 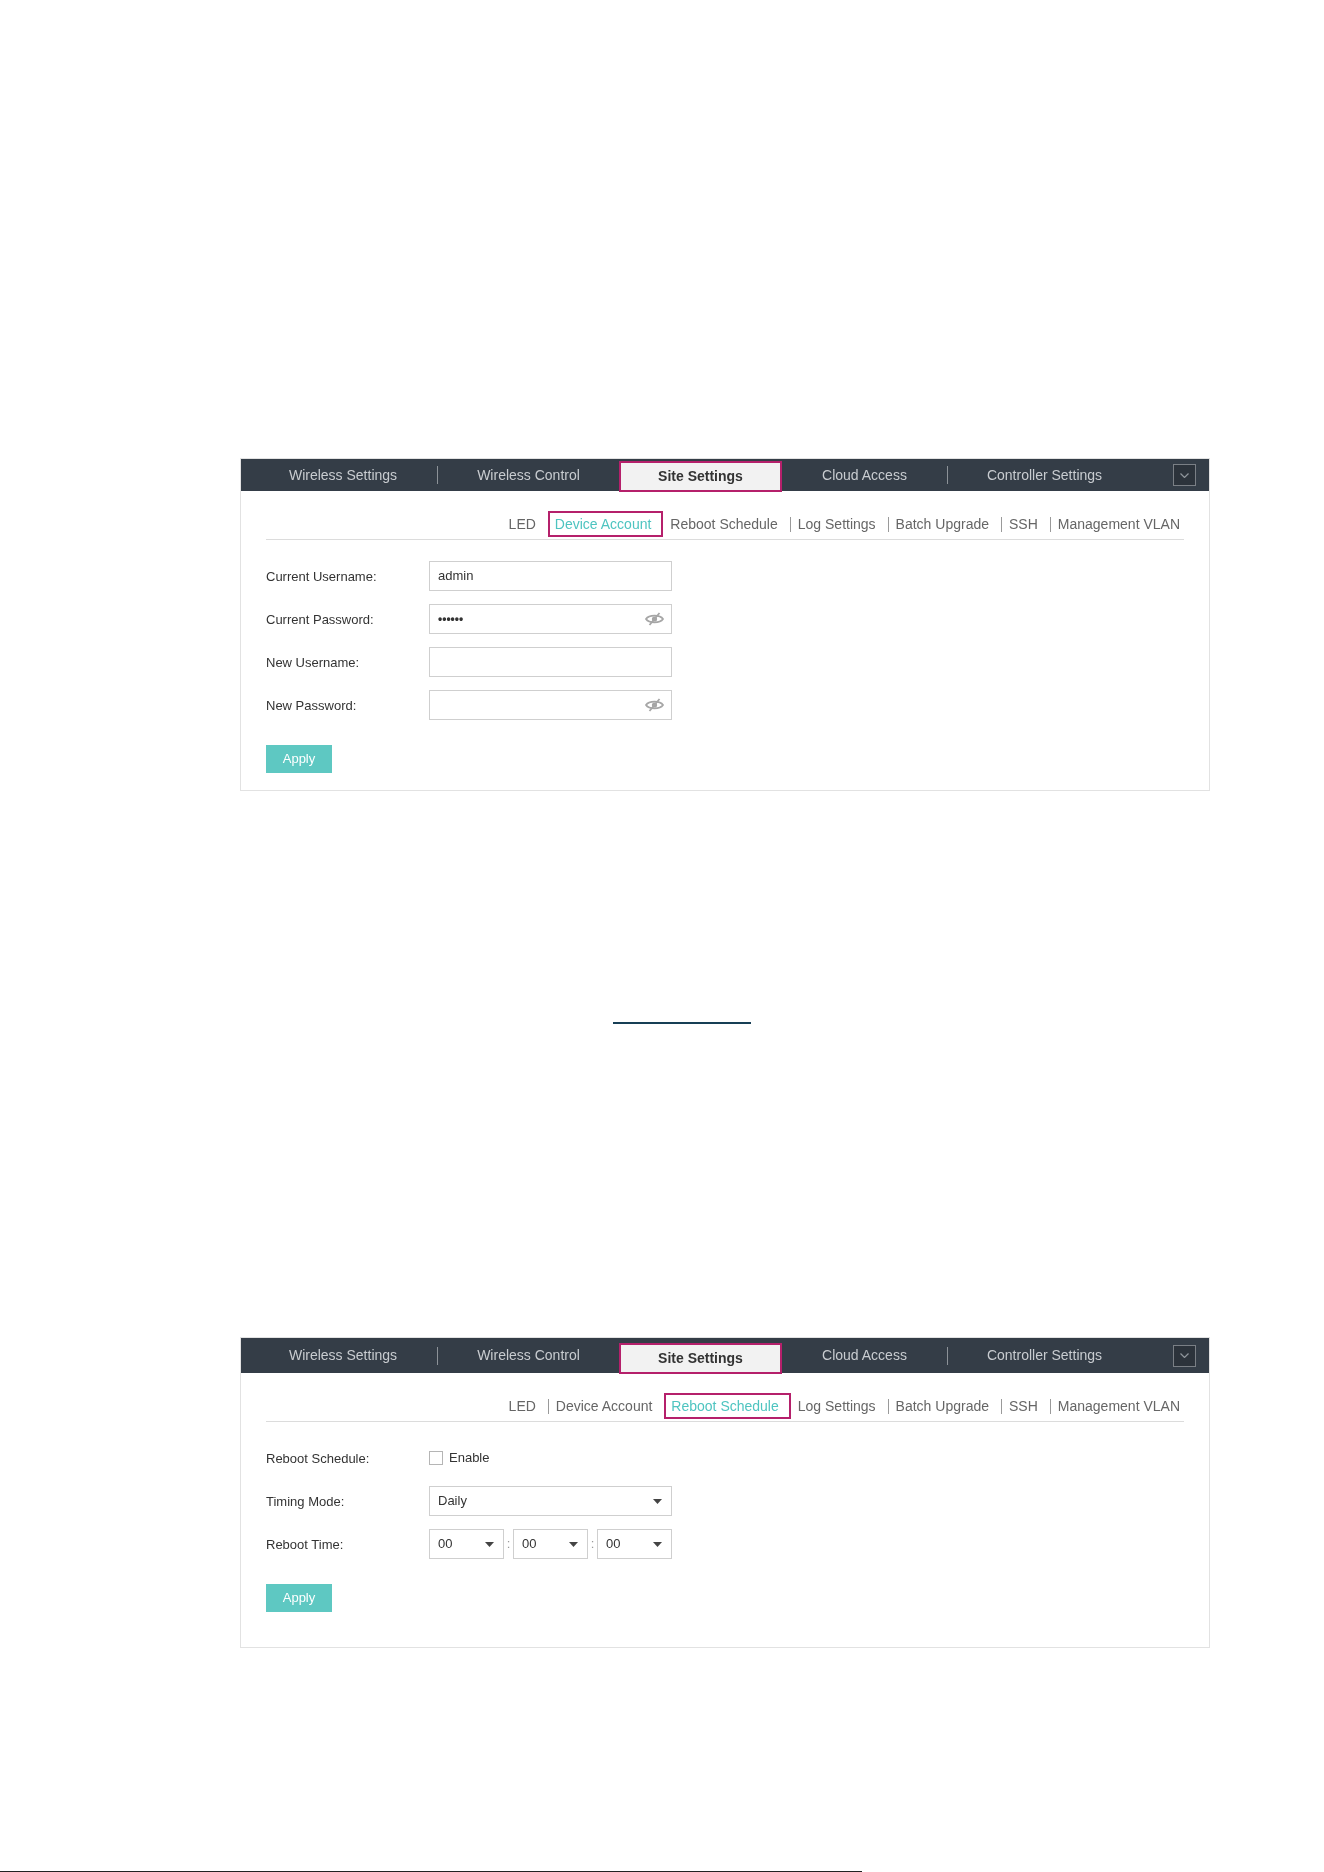 I want to click on field-label: Timing Mode:, so click(x=305, y=1501).